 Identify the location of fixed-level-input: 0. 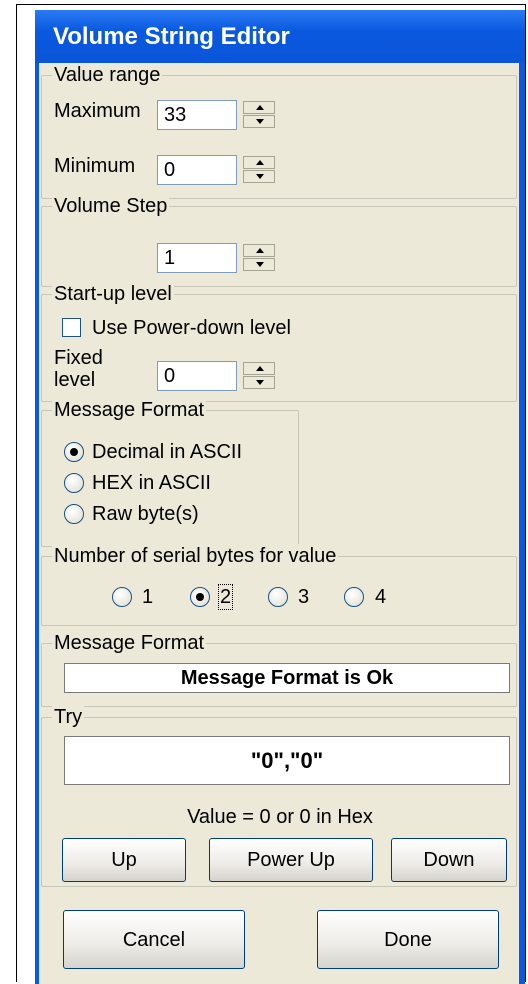
(197, 376).